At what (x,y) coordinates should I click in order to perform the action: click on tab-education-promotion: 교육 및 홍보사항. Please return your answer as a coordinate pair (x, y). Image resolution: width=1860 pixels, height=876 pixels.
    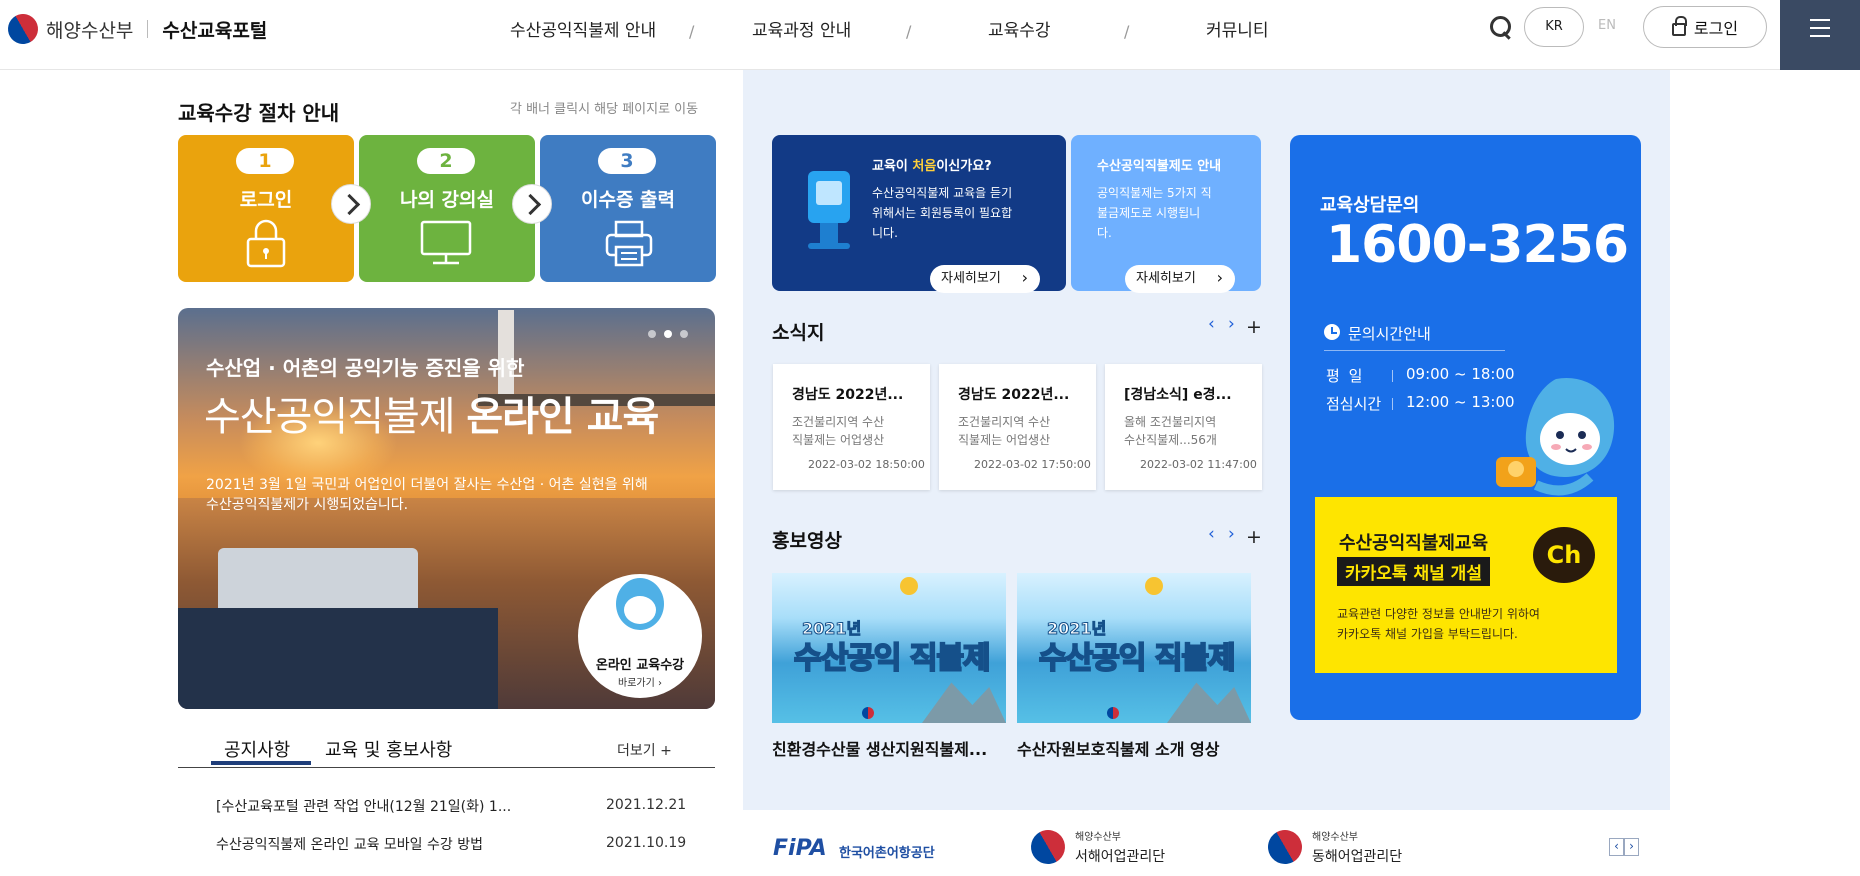
    Looking at the image, I should click on (388, 749).